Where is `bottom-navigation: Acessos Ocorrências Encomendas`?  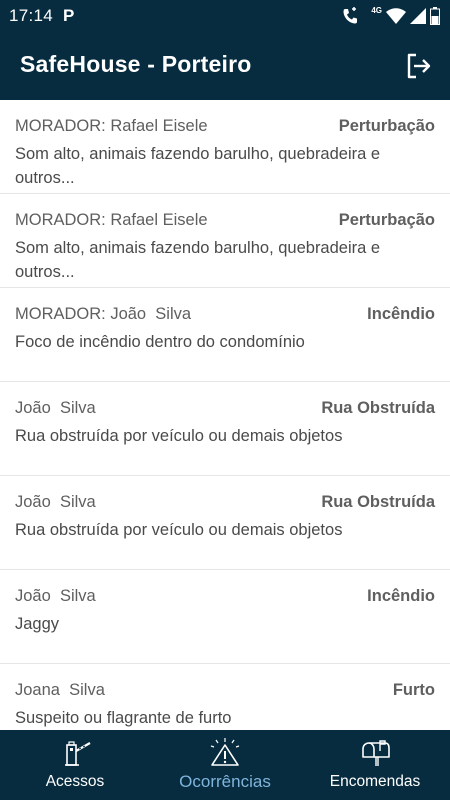
bottom-navigation: Acessos Ocorrências Encomendas is located at coordinates (225, 765).